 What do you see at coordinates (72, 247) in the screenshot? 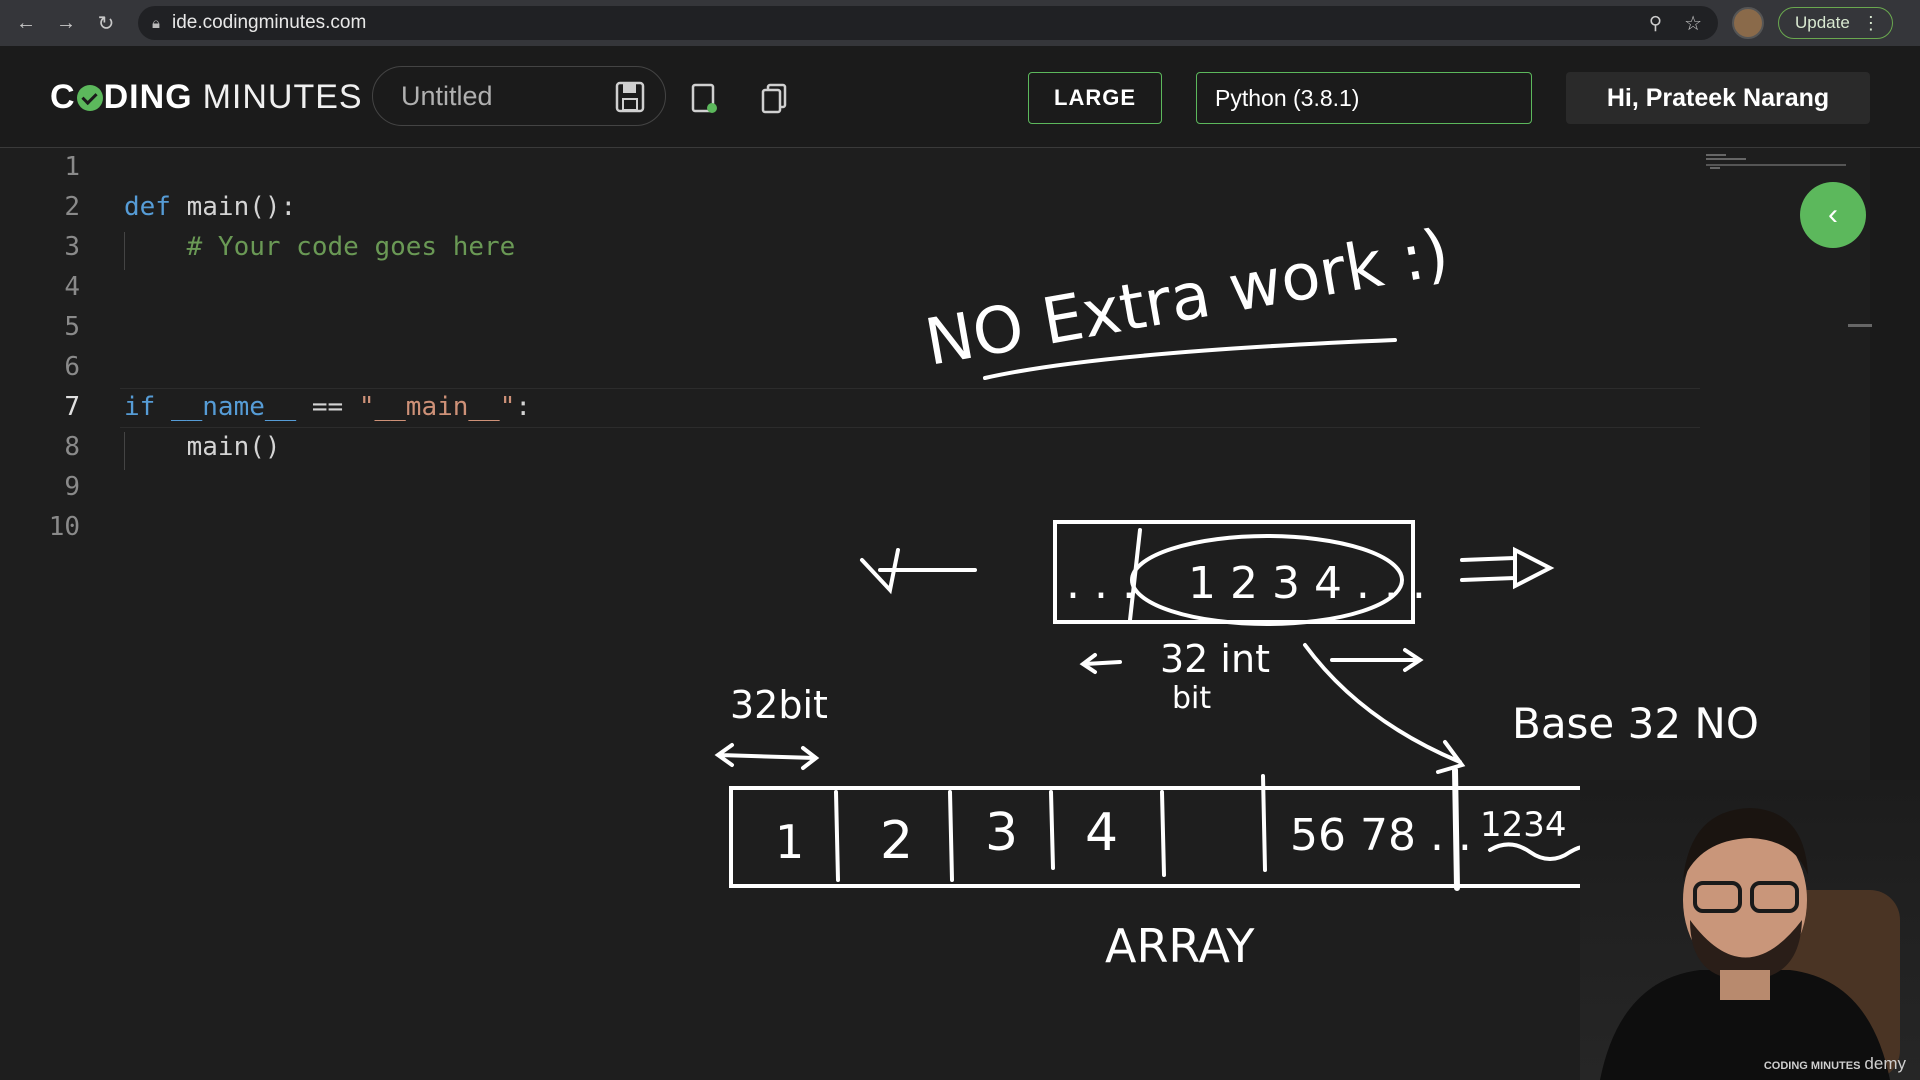
I see `line-number: 3` at bounding box center [72, 247].